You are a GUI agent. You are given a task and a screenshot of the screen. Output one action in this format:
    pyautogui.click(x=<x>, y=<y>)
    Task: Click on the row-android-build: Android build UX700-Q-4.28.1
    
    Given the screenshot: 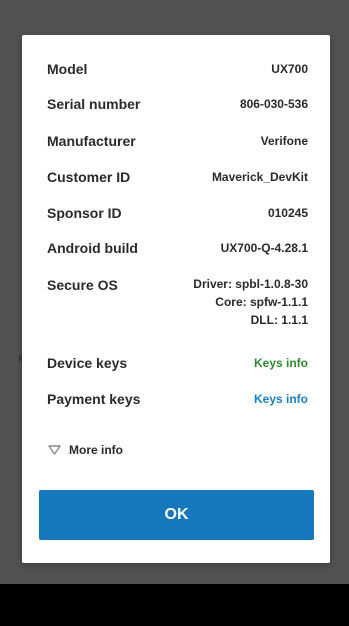 What is the action you would take?
    pyautogui.click(x=176, y=250)
    